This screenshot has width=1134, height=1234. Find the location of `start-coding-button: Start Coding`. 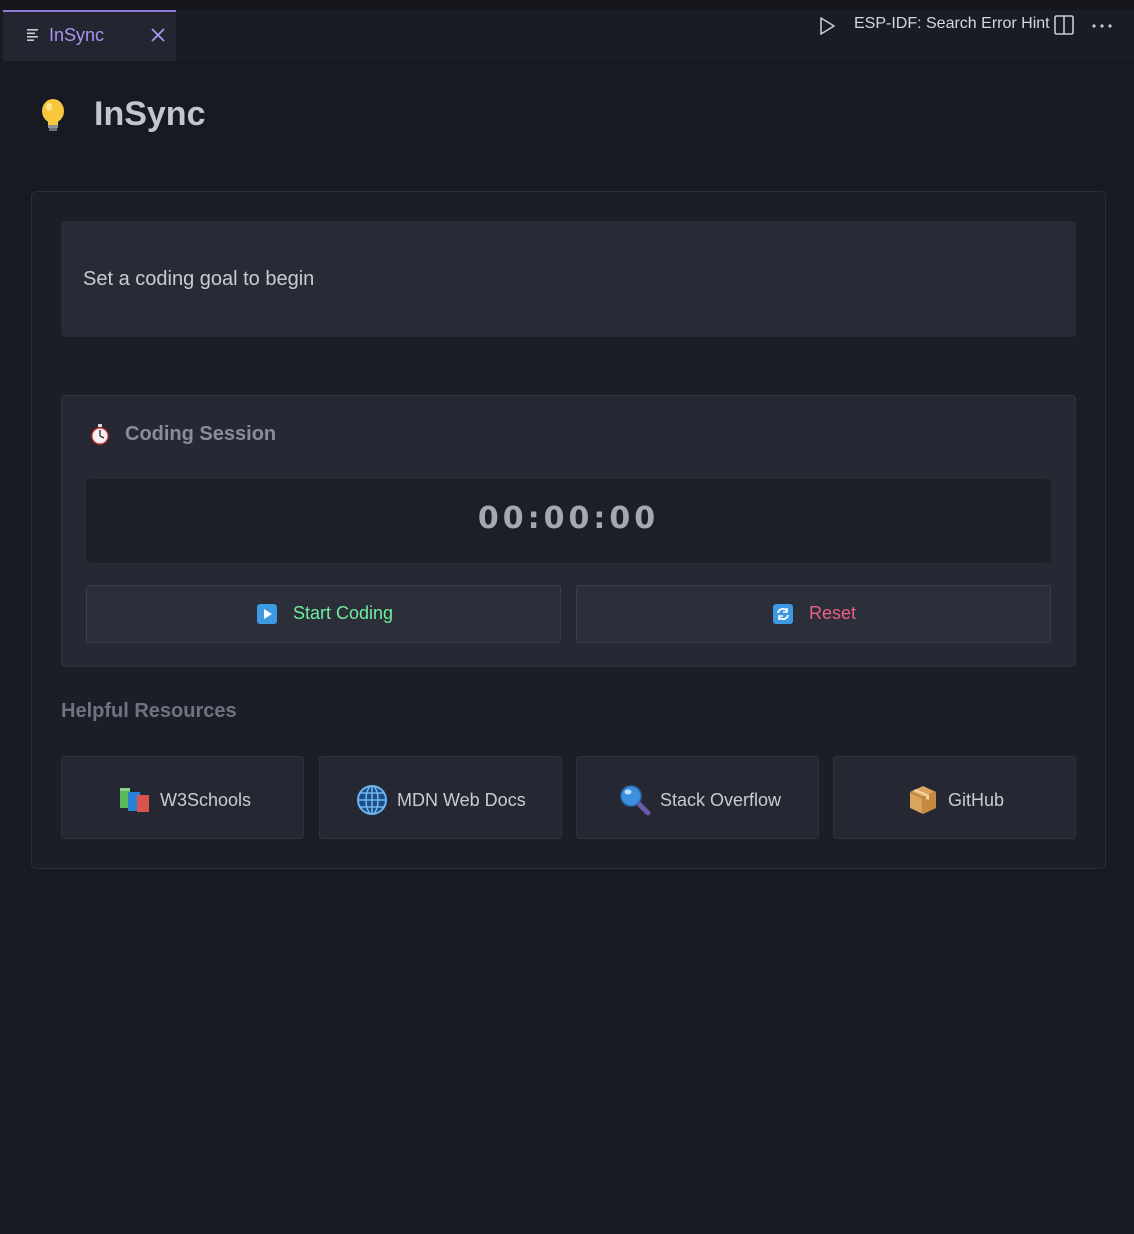

start-coding-button: Start Coding is located at coordinates (323, 614).